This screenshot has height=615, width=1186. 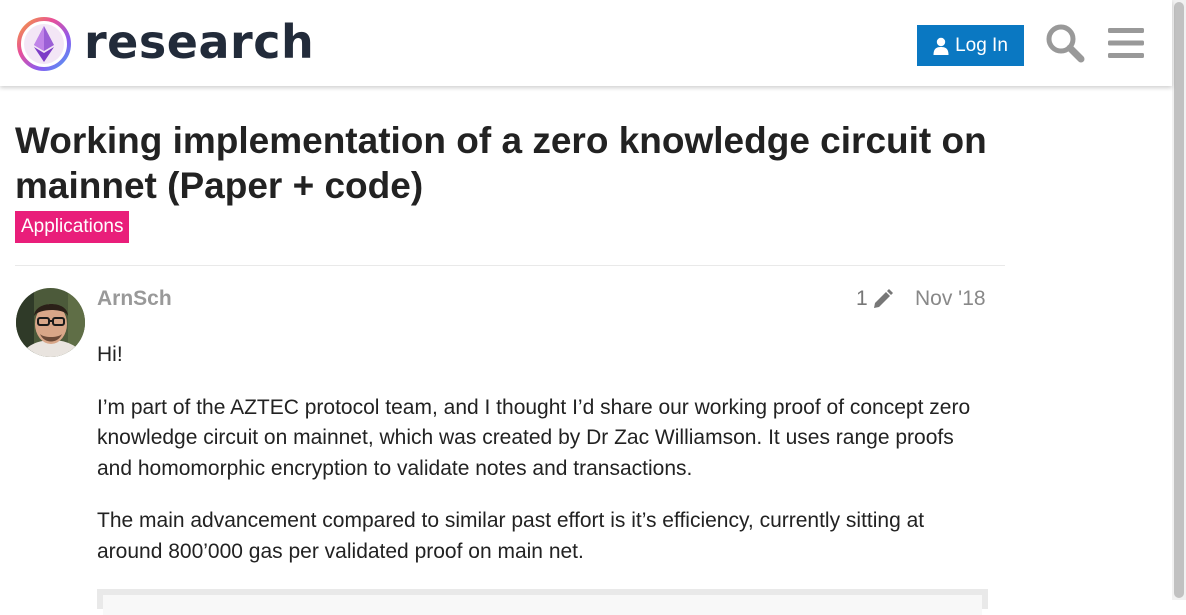 I want to click on pencil-icon, so click(x=883, y=298).